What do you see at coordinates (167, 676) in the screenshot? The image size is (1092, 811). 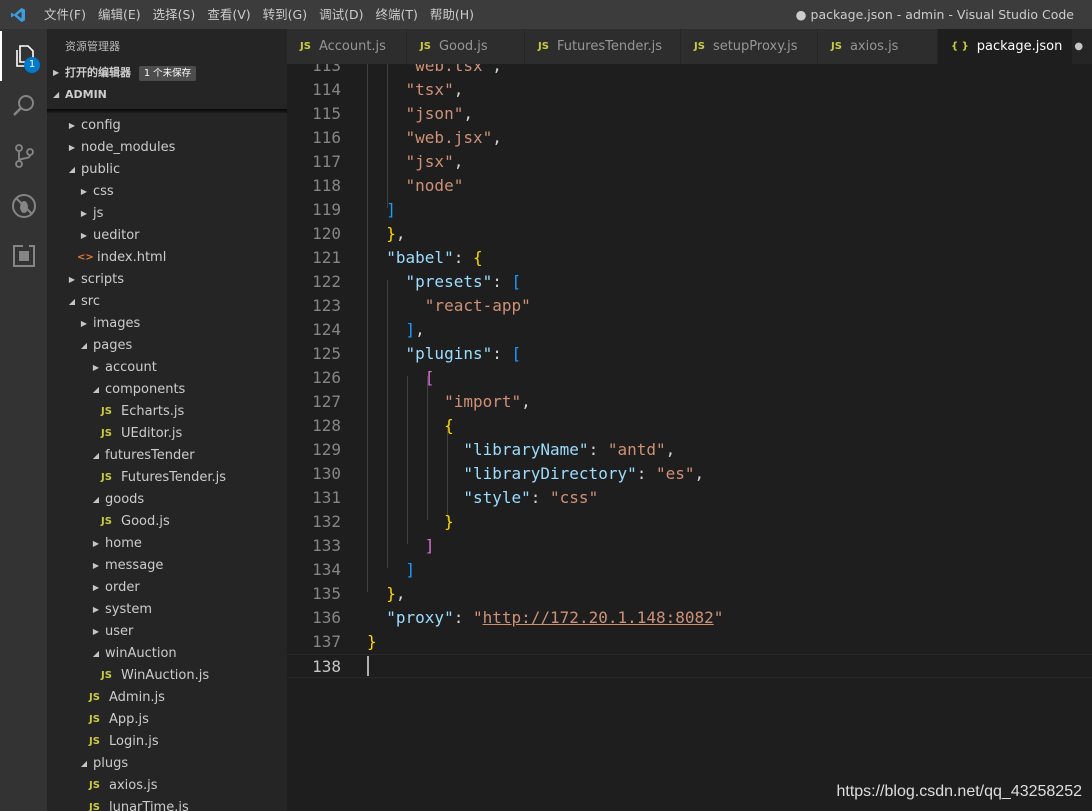 I see `tree-file: JS WinAuction.js` at bounding box center [167, 676].